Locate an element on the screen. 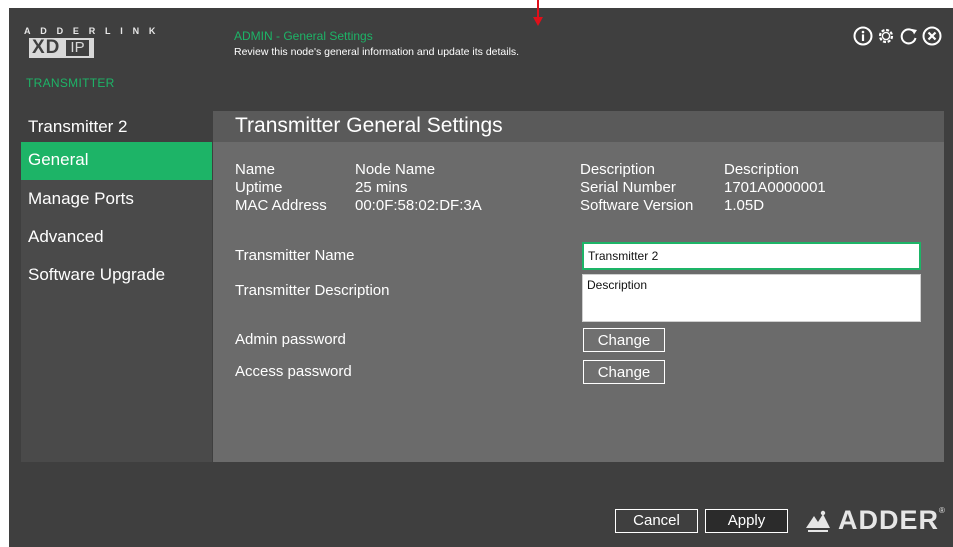 The height and width of the screenshot is (547, 953). adder-logo: ADDER ® is located at coordinates (874, 520).